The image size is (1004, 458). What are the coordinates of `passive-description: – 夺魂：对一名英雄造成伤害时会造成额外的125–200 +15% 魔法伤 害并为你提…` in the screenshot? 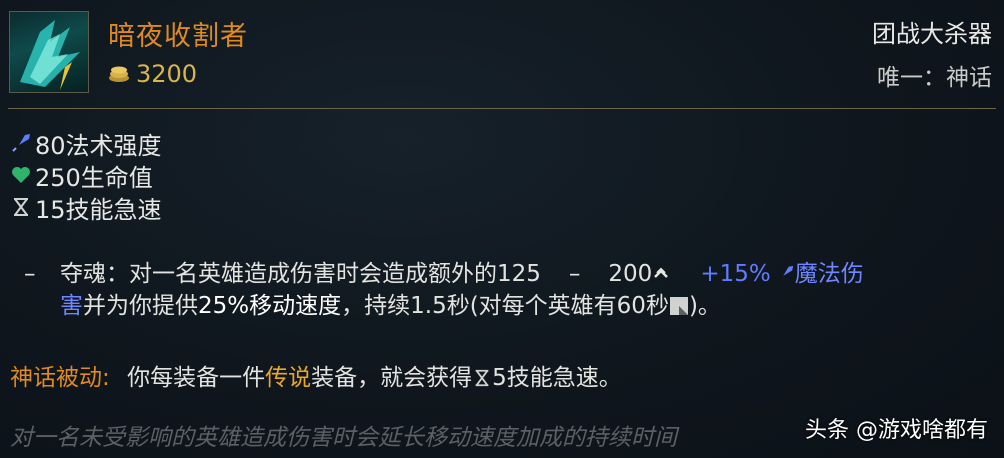 It's located at (504, 290).